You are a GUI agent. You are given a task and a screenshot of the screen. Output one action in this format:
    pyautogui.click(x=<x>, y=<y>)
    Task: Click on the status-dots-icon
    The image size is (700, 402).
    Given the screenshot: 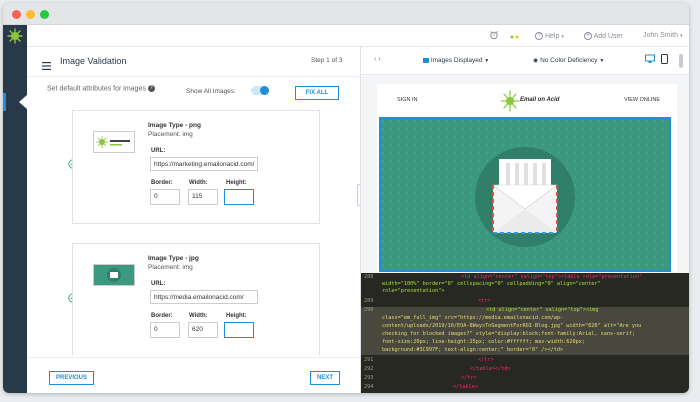 What is the action you would take?
    pyautogui.click(x=515, y=37)
    